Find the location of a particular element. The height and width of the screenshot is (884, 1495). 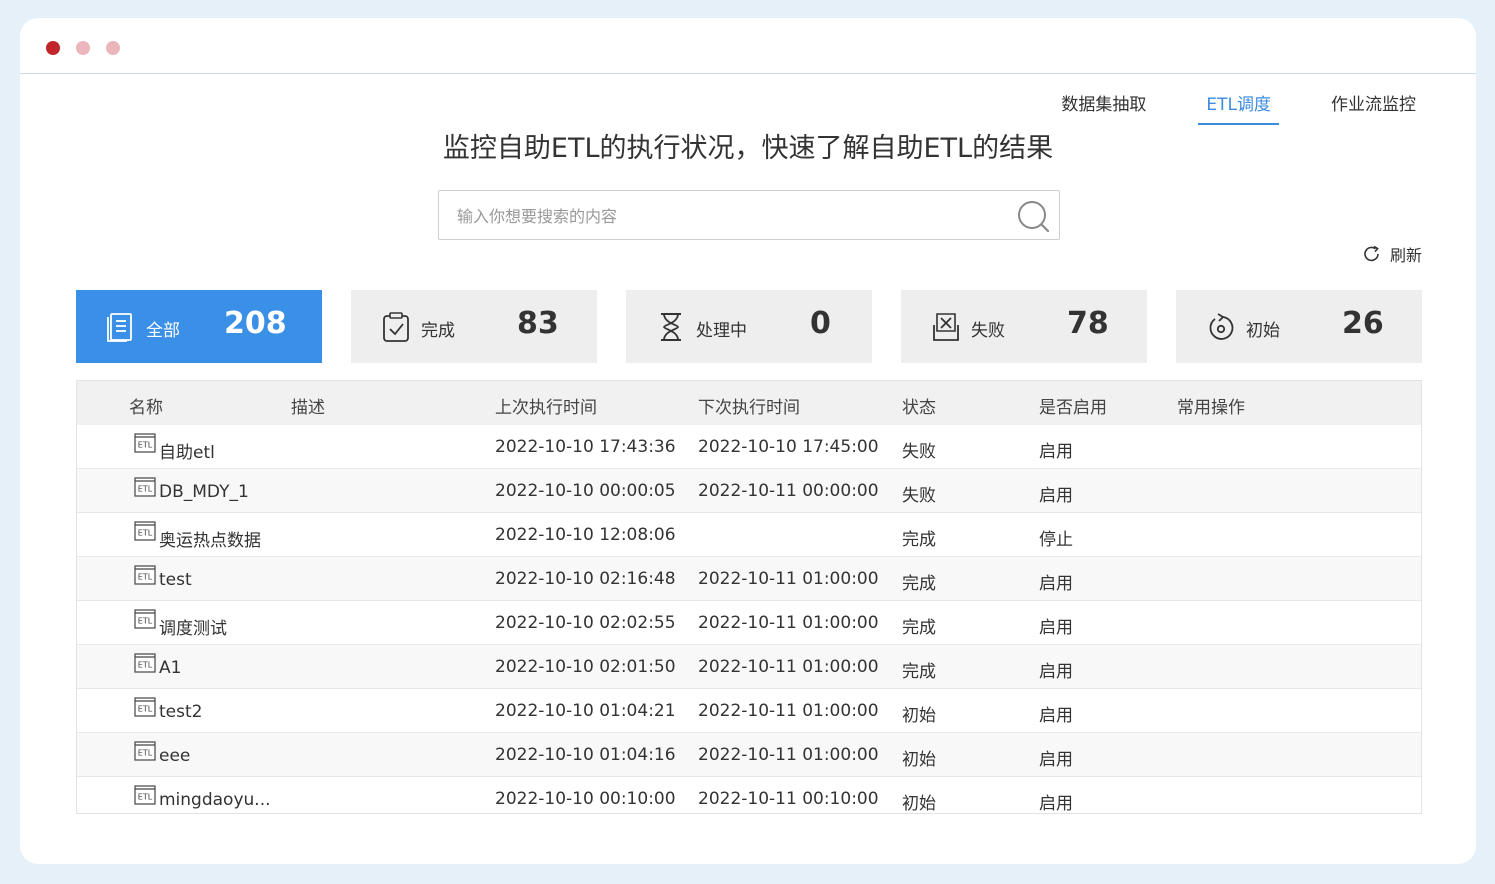

cell-name: DB_MDY_1 is located at coordinates (204, 492).